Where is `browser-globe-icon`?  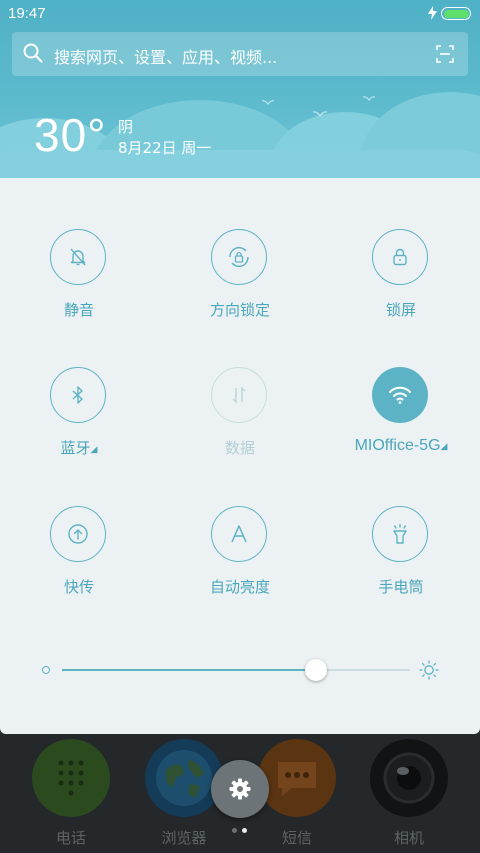
browser-globe-icon is located at coordinates (184, 778).